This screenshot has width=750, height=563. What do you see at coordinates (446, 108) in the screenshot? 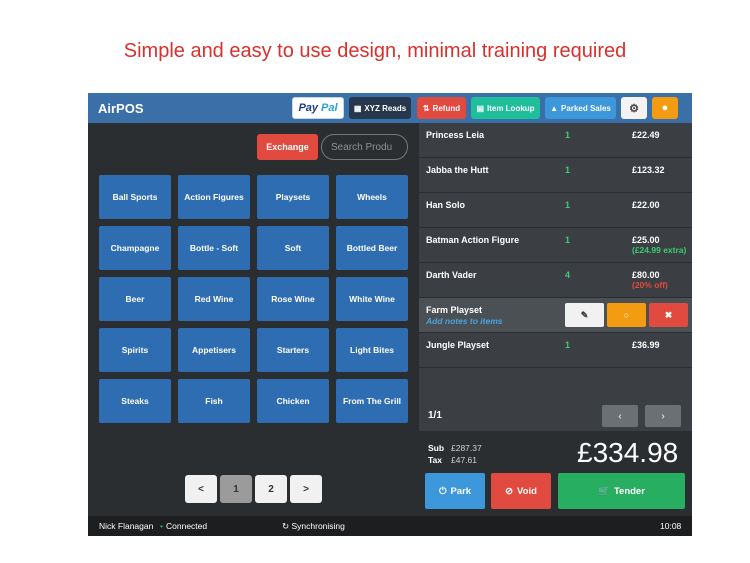
I see `refund-label: Refund` at bounding box center [446, 108].